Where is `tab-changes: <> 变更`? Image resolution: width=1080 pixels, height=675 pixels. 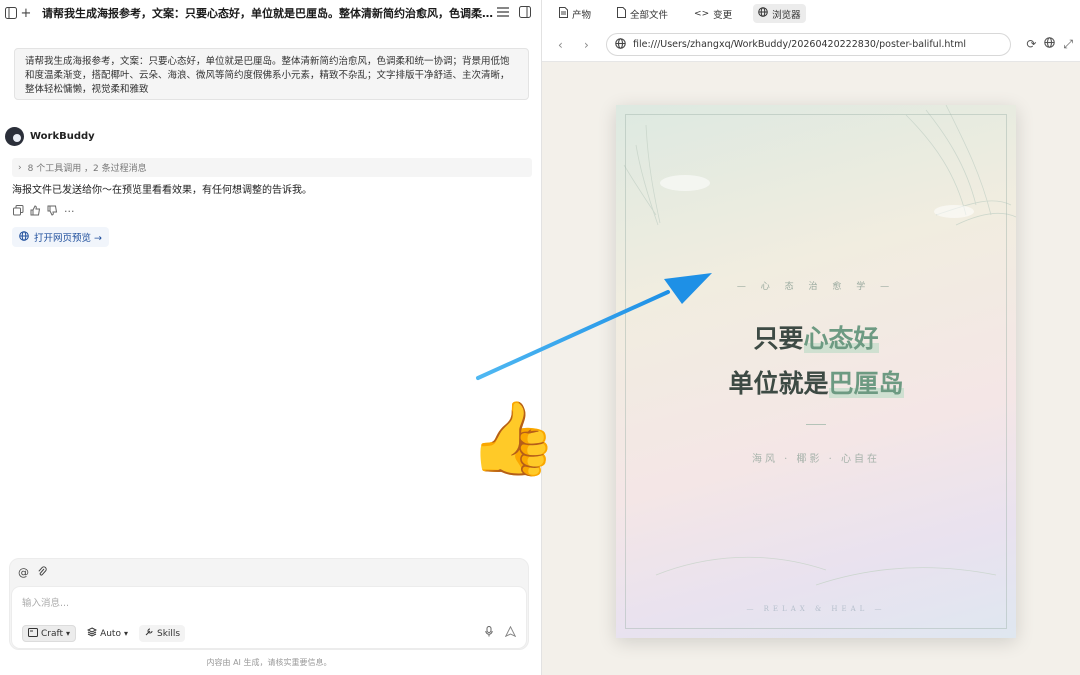 tab-changes: <> 变更 is located at coordinates (713, 13).